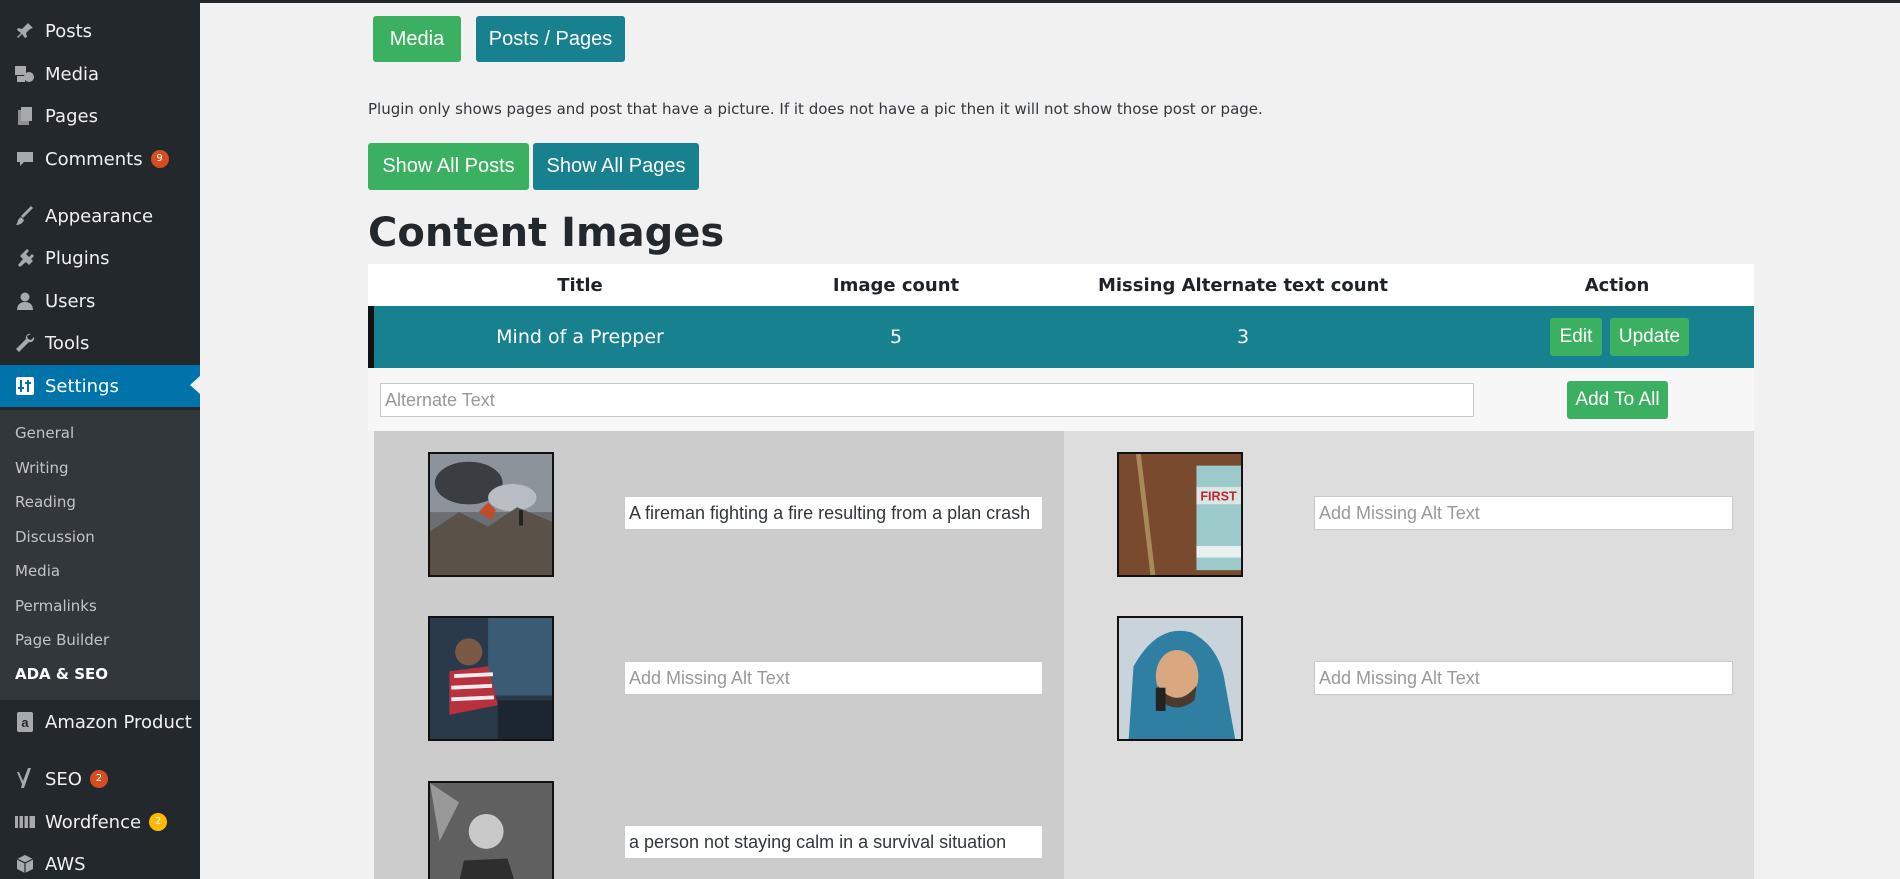 The image size is (1900, 879). Describe the element at coordinates (1243, 285) in the screenshot. I see `column-header-missing-alt-count: Missing Alternate text count` at that location.